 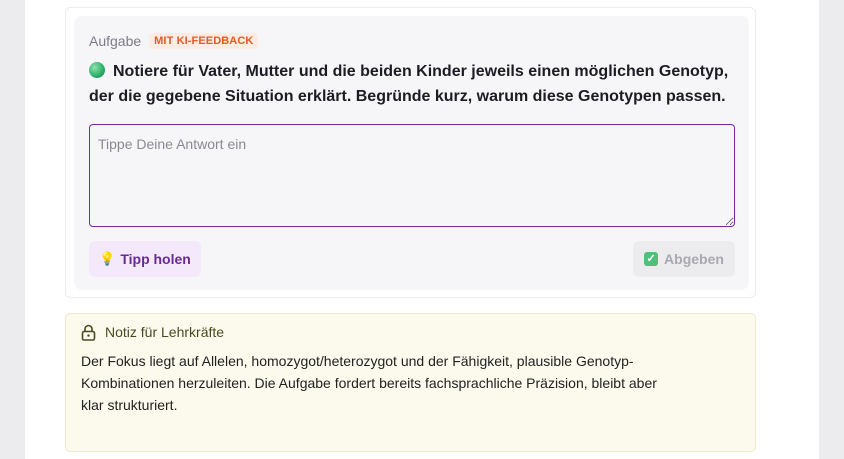 What do you see at coordinates (88, 332) in the screenshot?
I see `lock-icon` at bounding box center [88, 332].